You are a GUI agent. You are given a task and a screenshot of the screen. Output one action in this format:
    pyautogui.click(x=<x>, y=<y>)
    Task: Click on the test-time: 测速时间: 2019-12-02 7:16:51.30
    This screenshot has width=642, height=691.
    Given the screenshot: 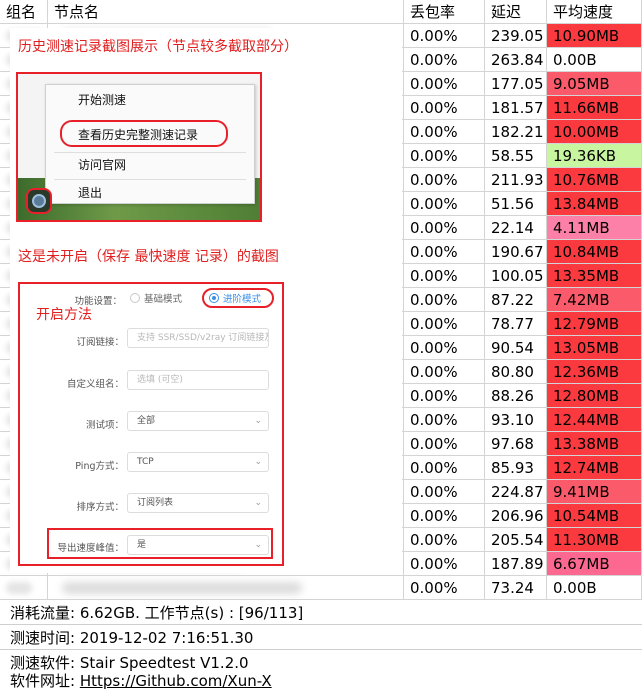 What is the action you would take?
    pyautogui.click(x=132, y=638)
    